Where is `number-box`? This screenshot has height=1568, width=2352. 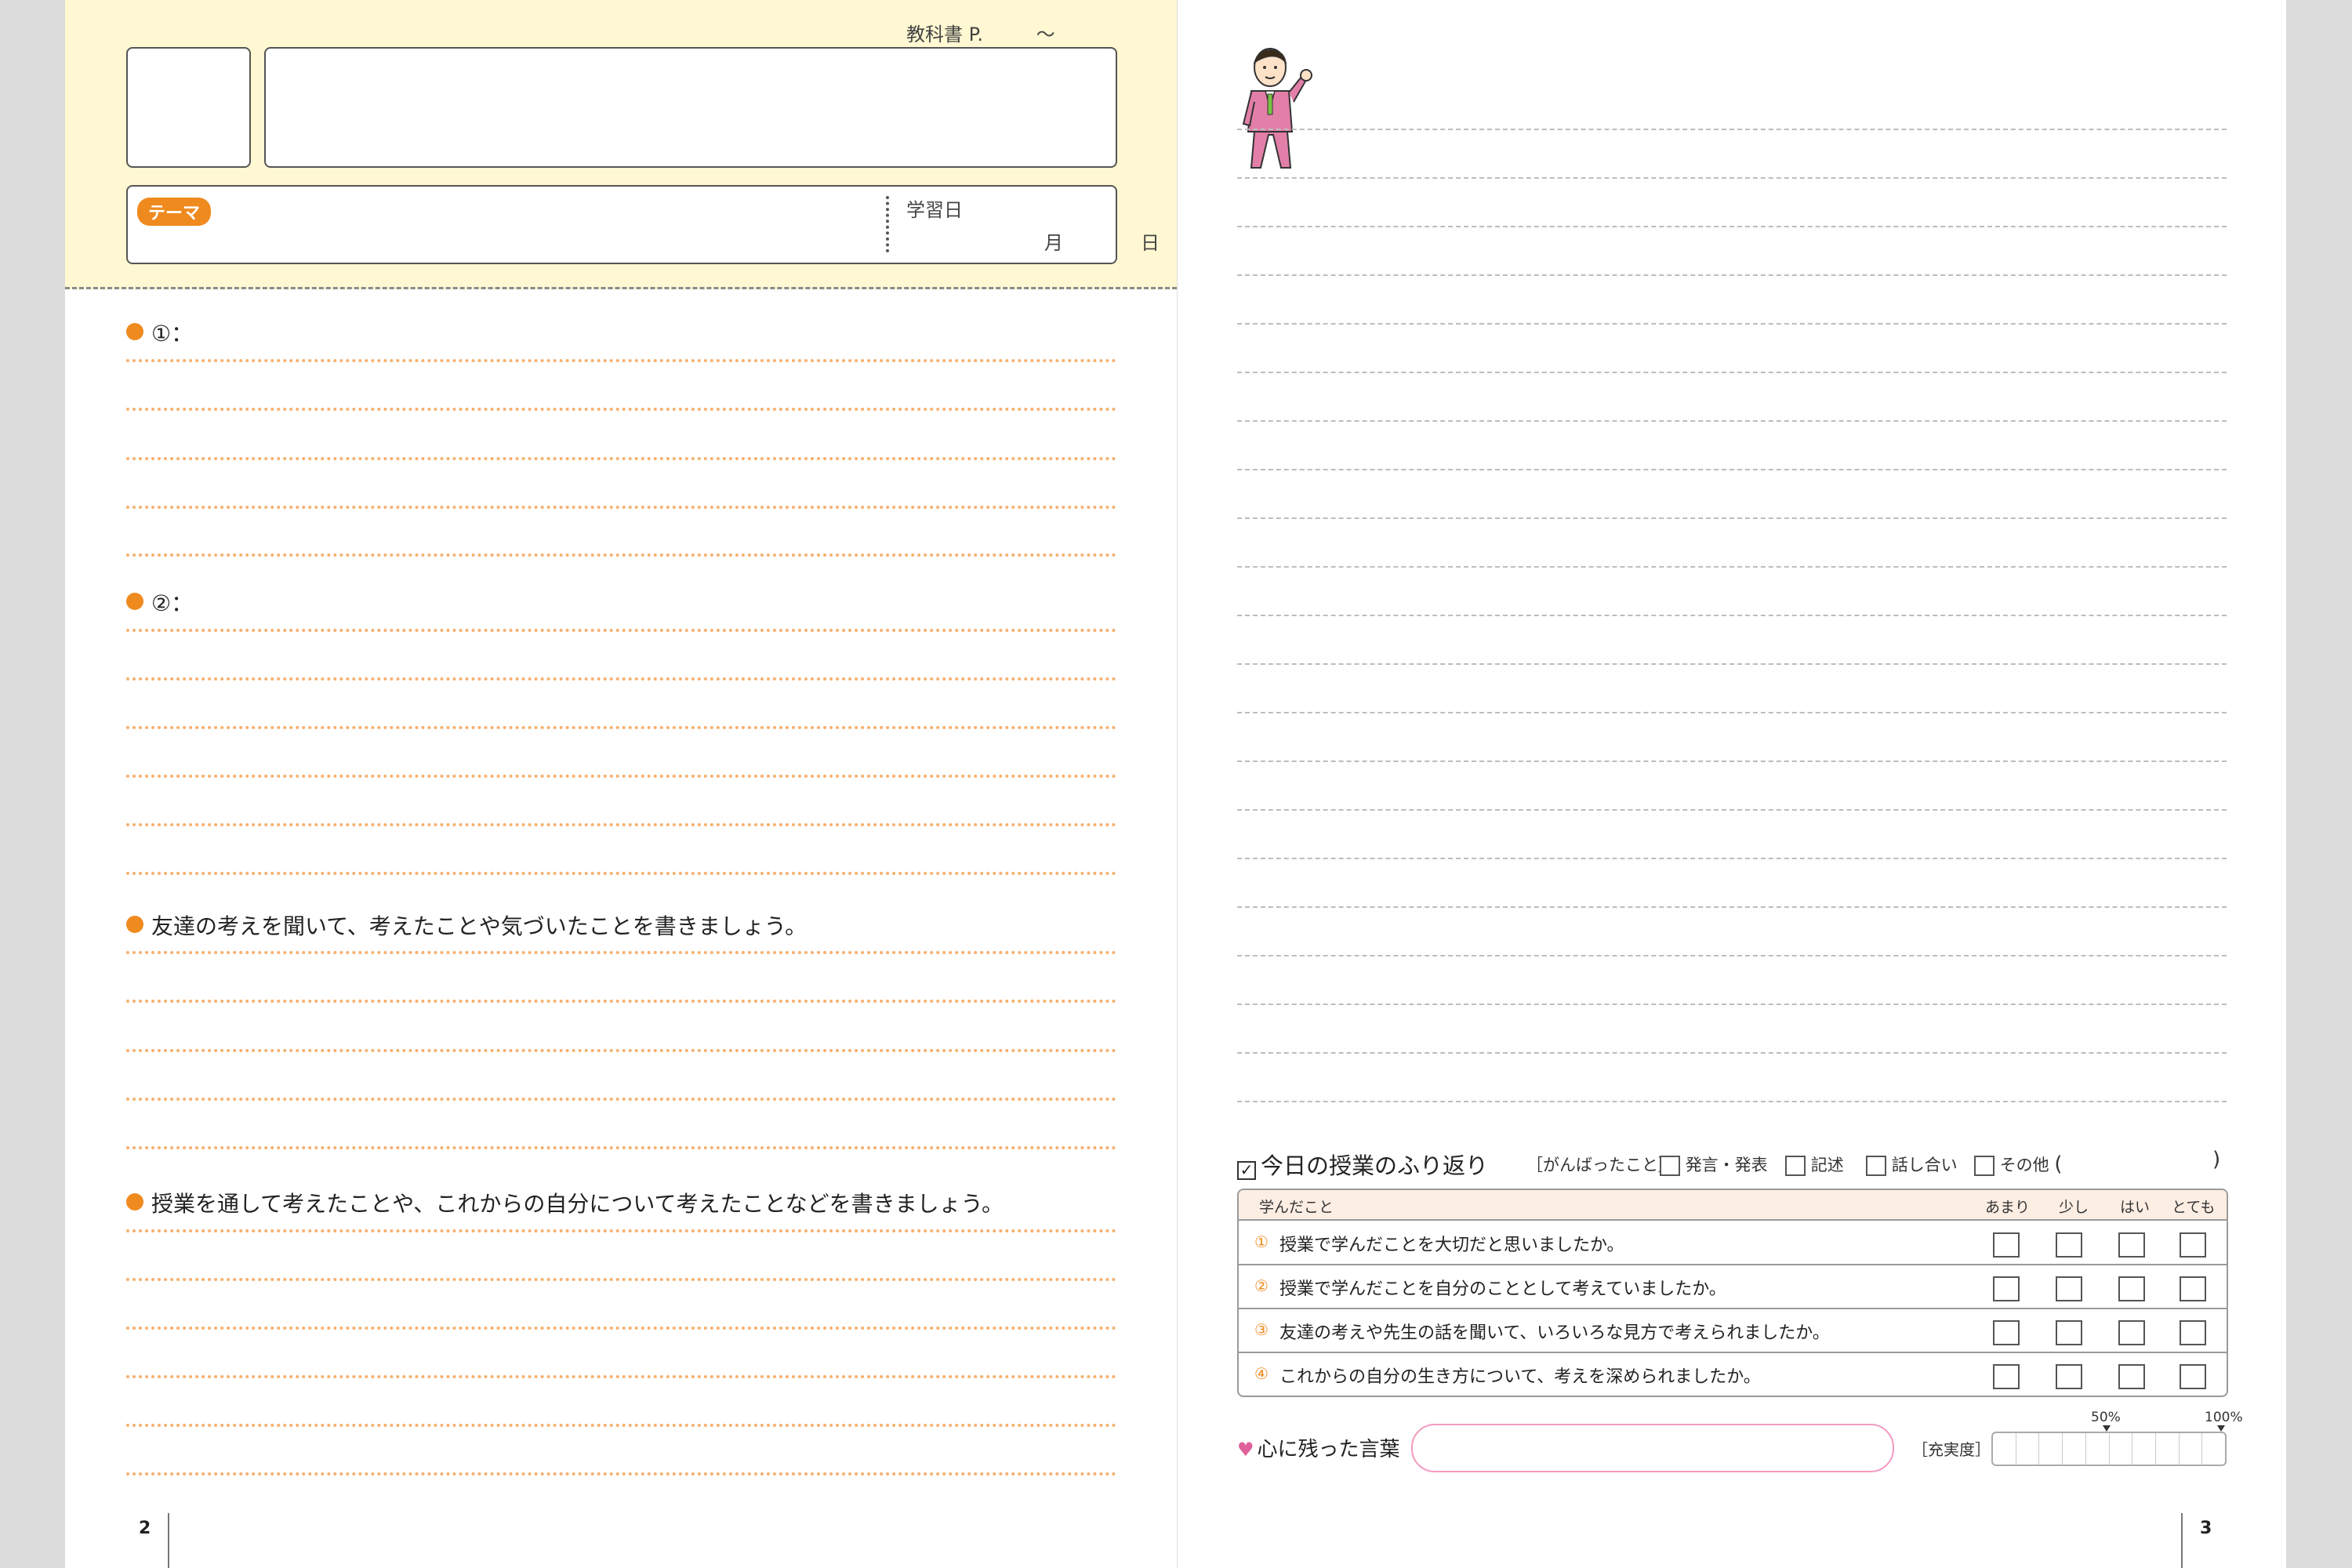 number-box is located at coordinates (188, 107).